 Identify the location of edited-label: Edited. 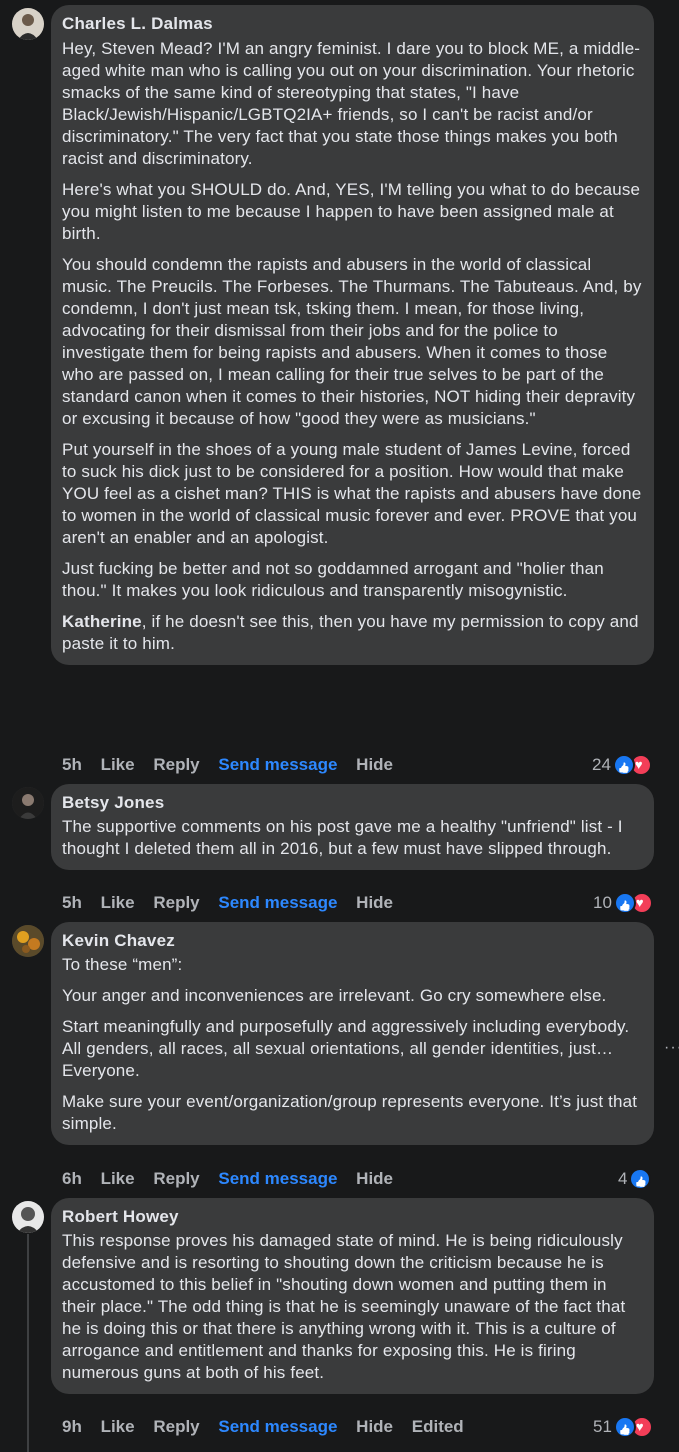
(438, 1426).